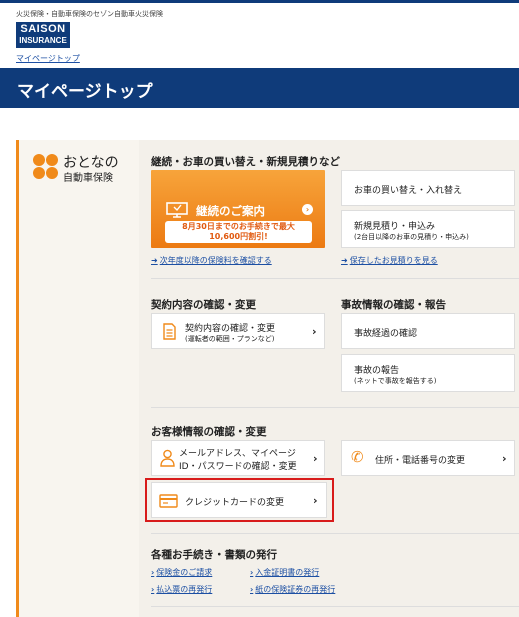  I want to click on link-claim-label: 保険金のご請求, so click(184, 572).